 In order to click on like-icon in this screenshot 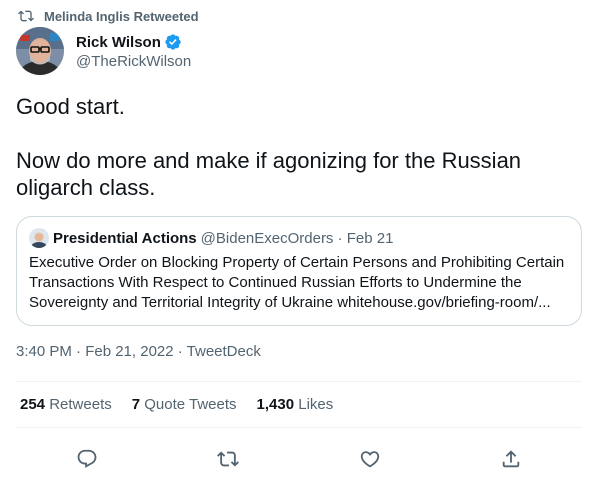, I will do `click(369, 459)`.